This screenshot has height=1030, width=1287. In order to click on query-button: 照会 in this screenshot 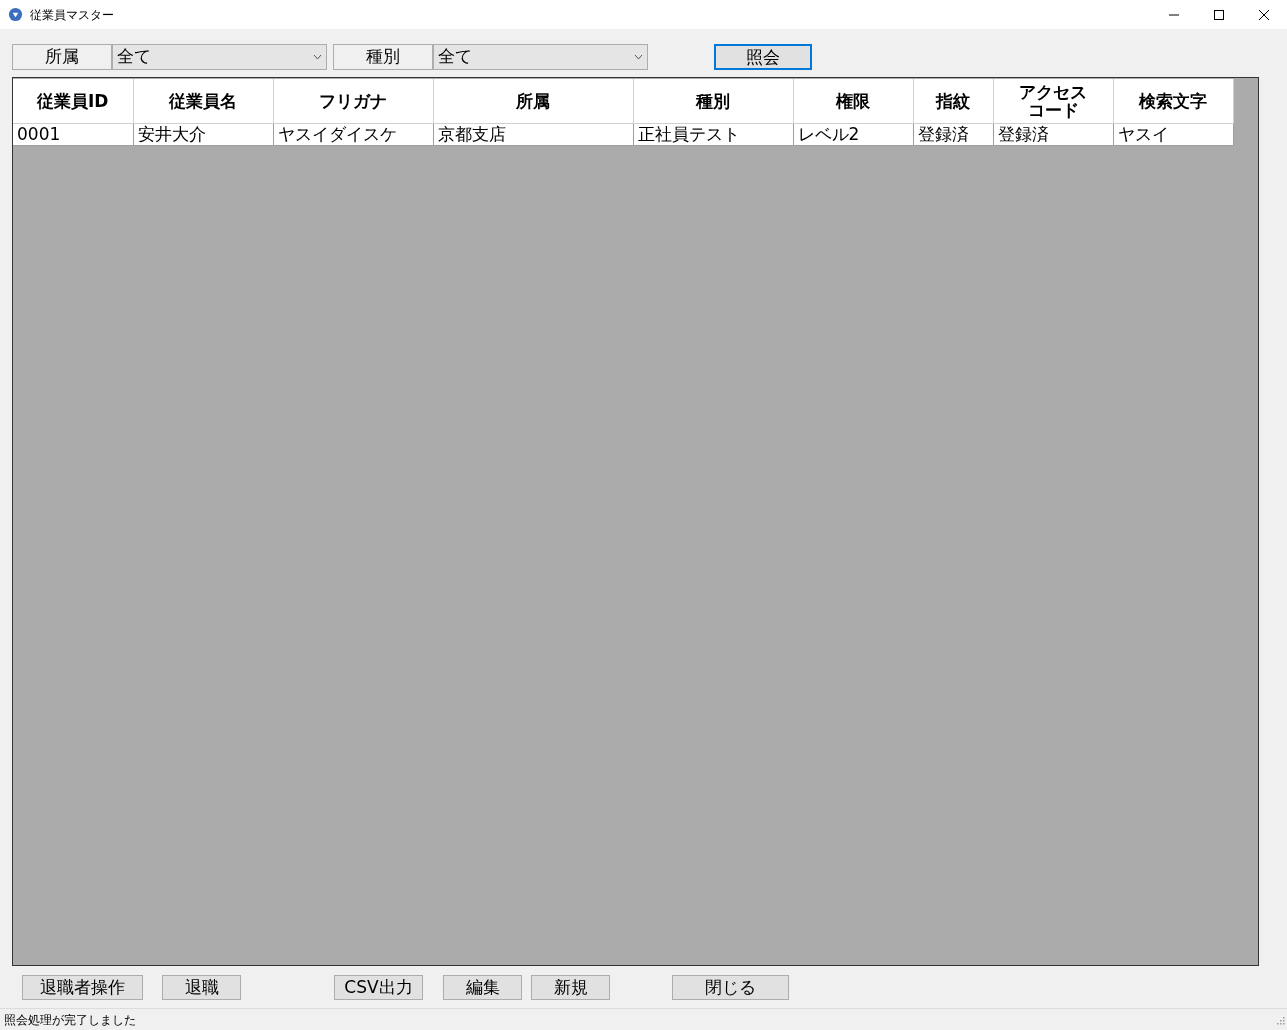, I will do `click(763, 57)`.